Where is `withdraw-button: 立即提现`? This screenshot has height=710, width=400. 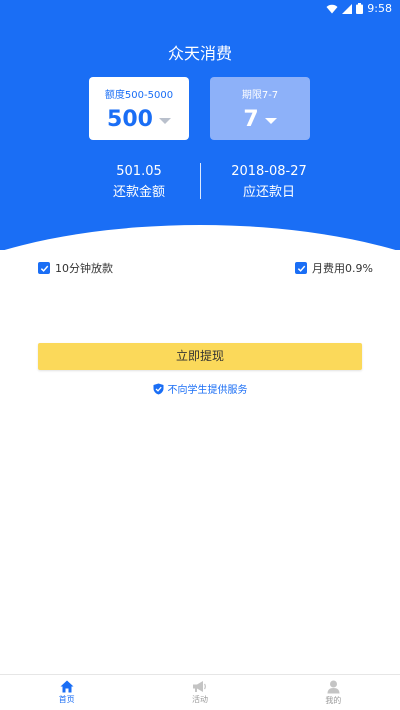 withdraw-button: 立即提现 is located at coordinates (200, 356).